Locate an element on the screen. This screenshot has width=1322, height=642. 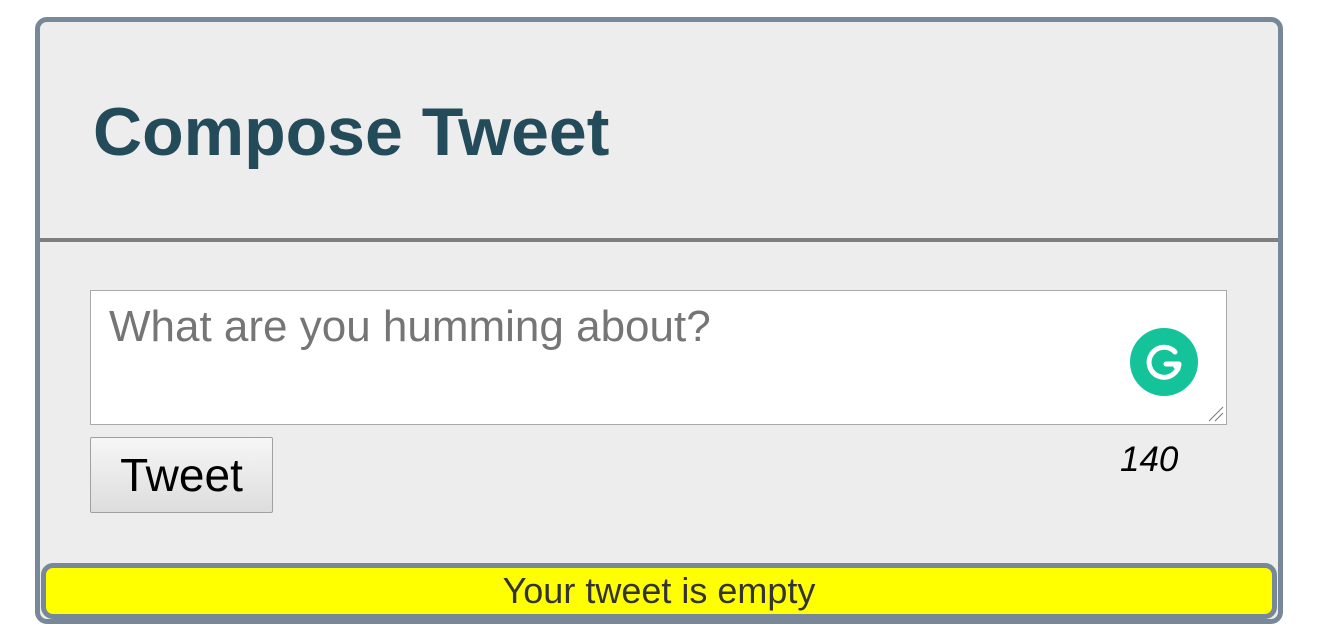
page-title: Compose Tweet is located at coordinates (351, 132).